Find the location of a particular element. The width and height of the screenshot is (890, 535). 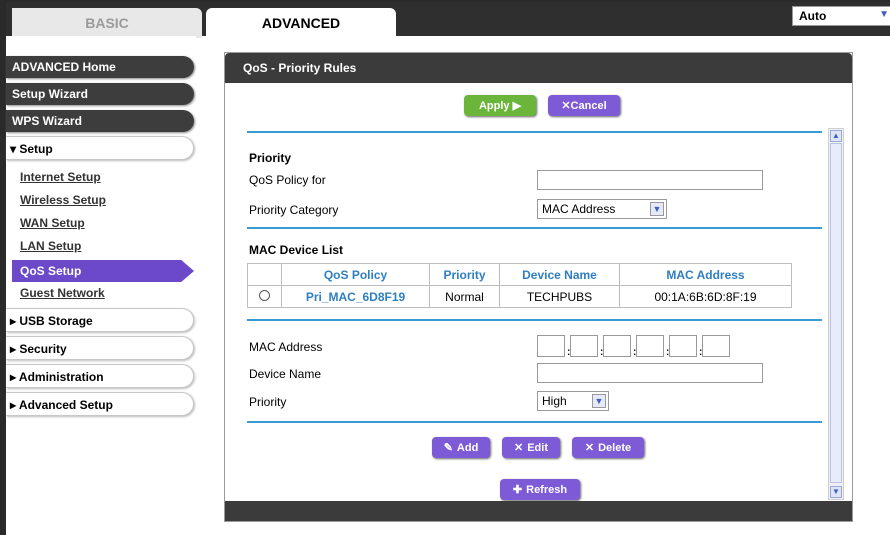

edit-button: ✕ Edit is located at coordinates (531, 447).